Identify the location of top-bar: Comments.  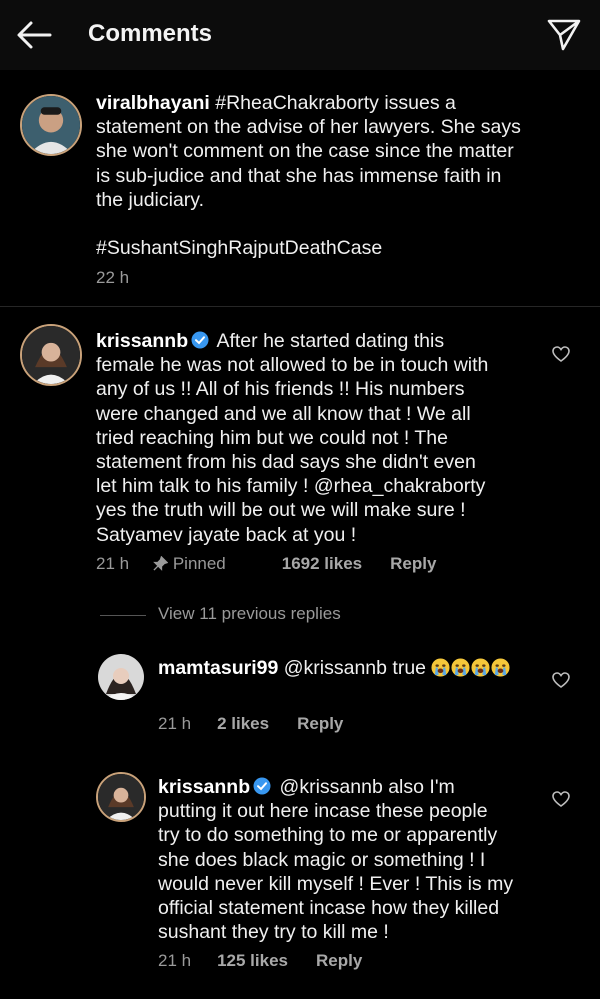
(300, 35).